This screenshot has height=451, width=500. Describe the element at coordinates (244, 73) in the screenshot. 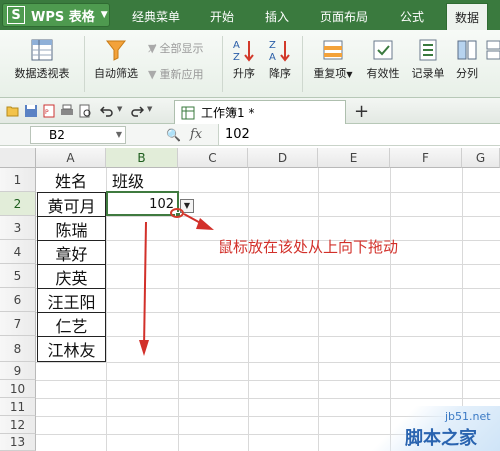

I see `sort-ascending-label: 升序` at that location.